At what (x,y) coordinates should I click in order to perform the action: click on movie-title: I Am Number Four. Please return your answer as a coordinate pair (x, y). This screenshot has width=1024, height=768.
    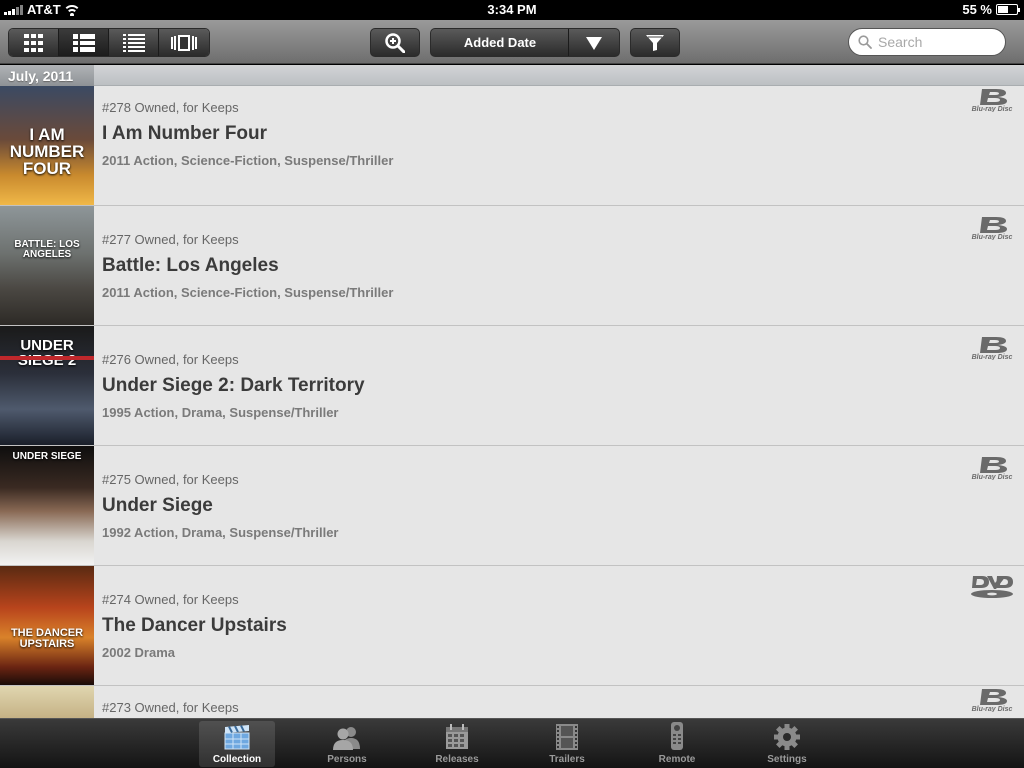
    Looking at the image, I should click on (185, 133).